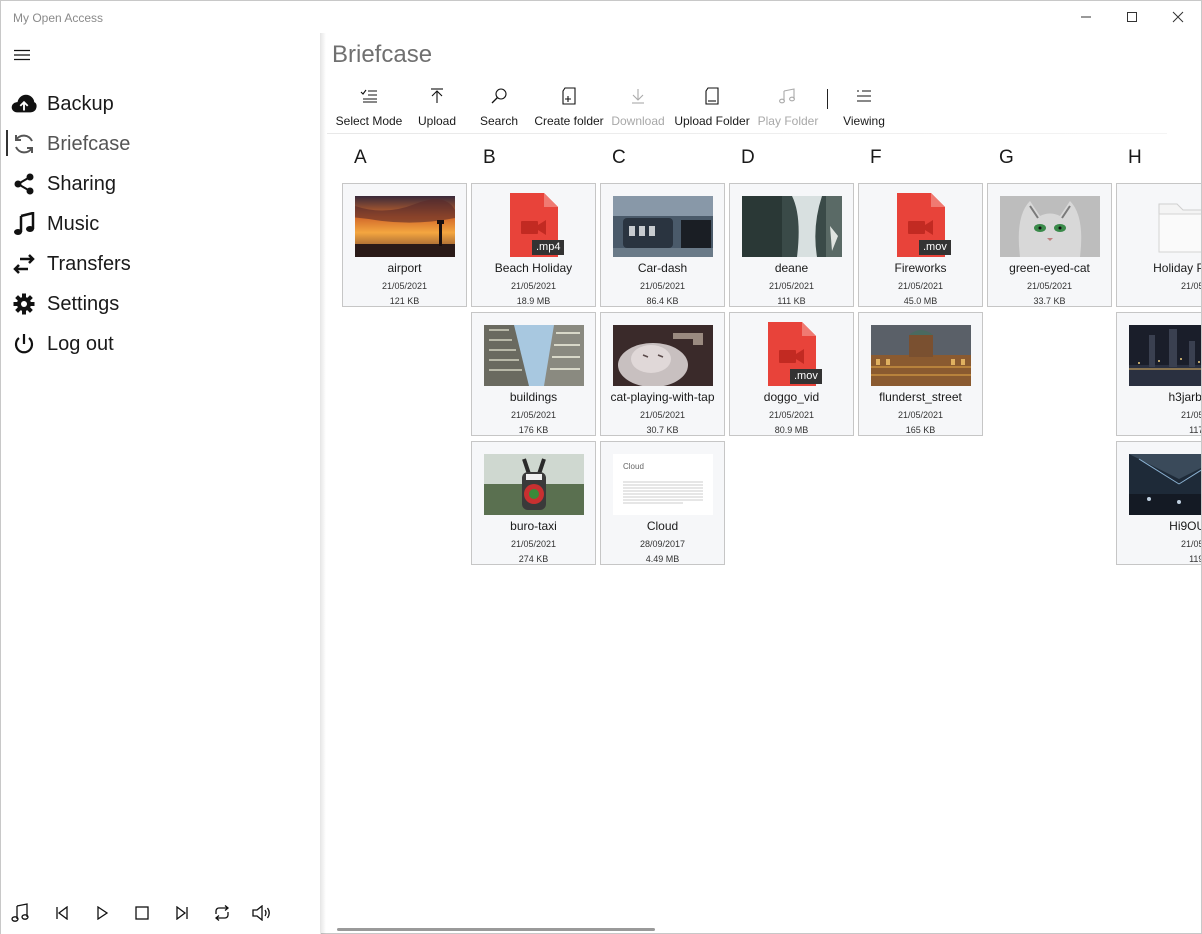  I want to click on sidebar-item-logout: Log out, so click(161, 344).